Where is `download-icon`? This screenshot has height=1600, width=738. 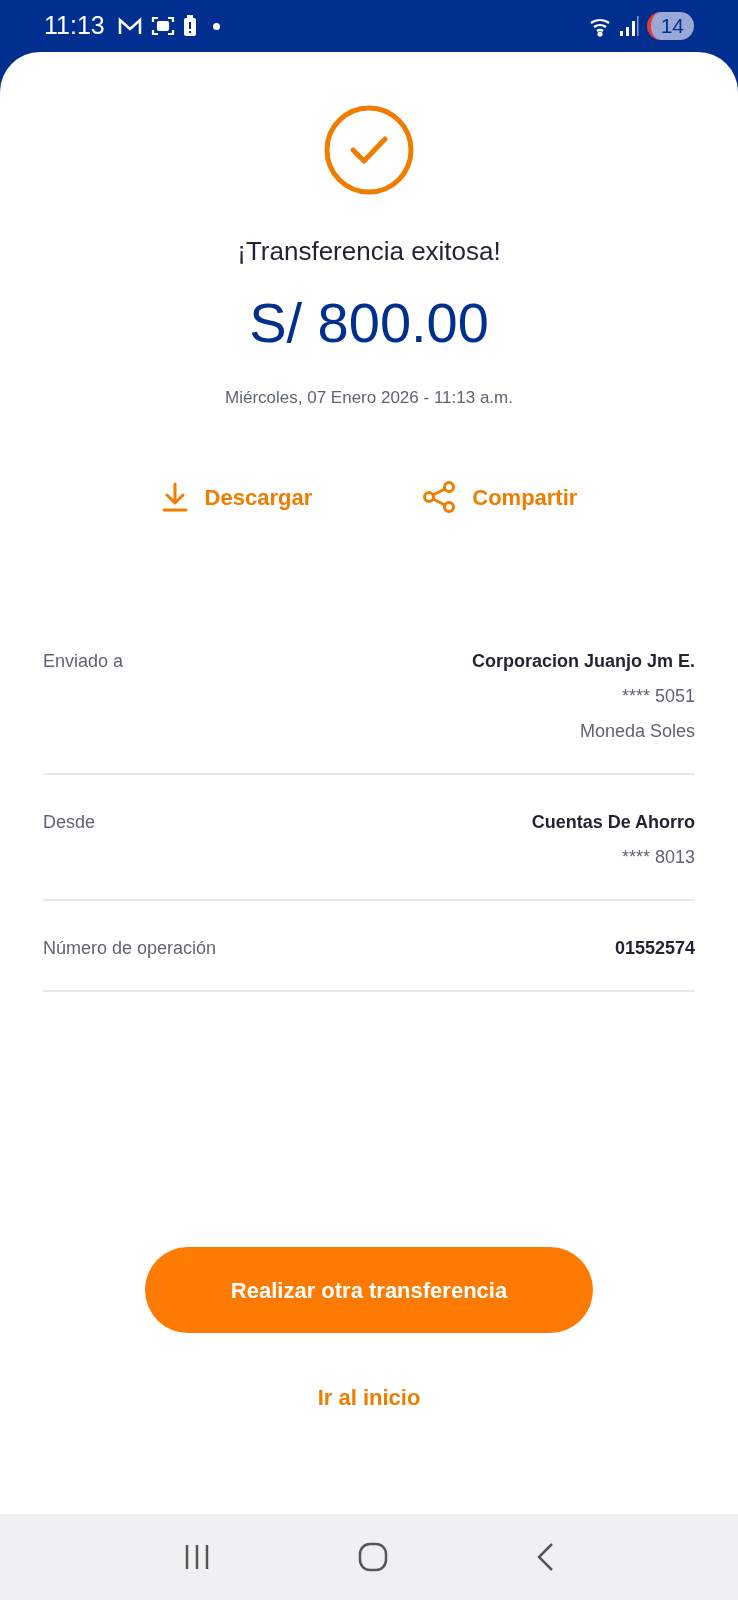 download-icon is located at coordinates (174, 497).